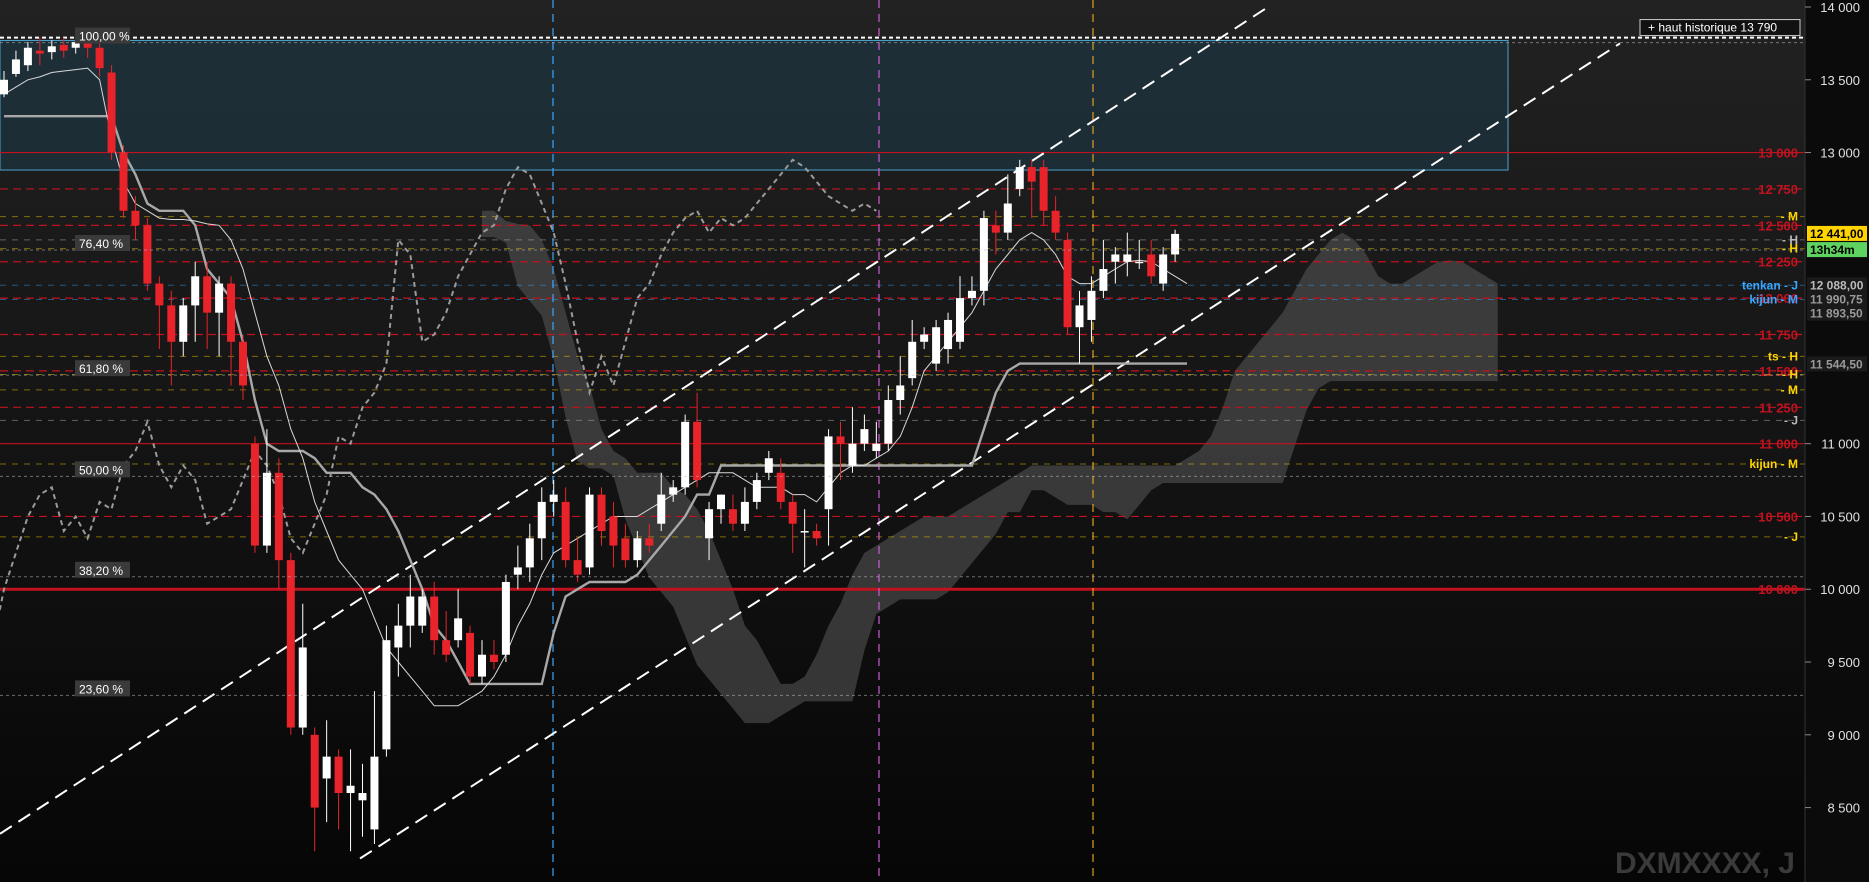 This screenshot has height=882, width=1869. Describe the element at coordinates (1778, 335) in the screenshot. I see `round-level-label: 11 750` at that location.